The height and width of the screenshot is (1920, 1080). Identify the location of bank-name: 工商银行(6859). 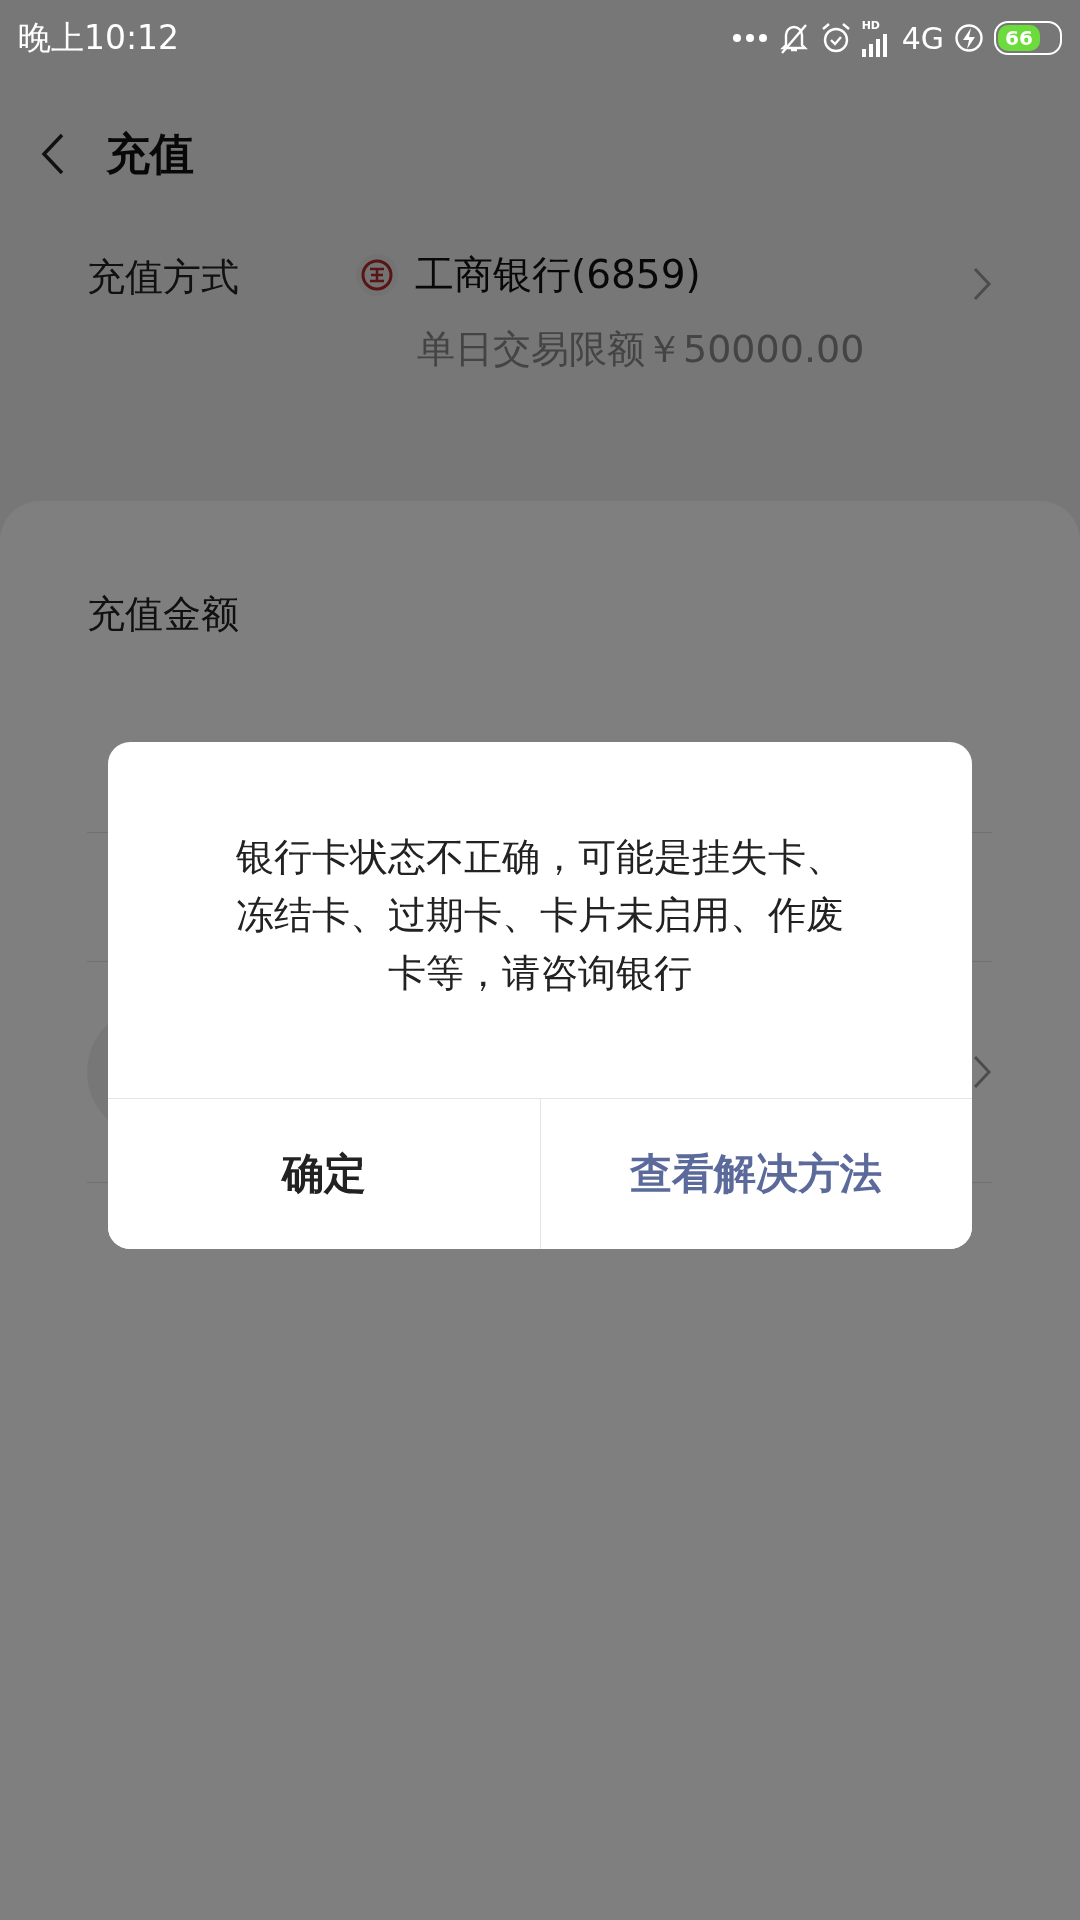
(558, 275).